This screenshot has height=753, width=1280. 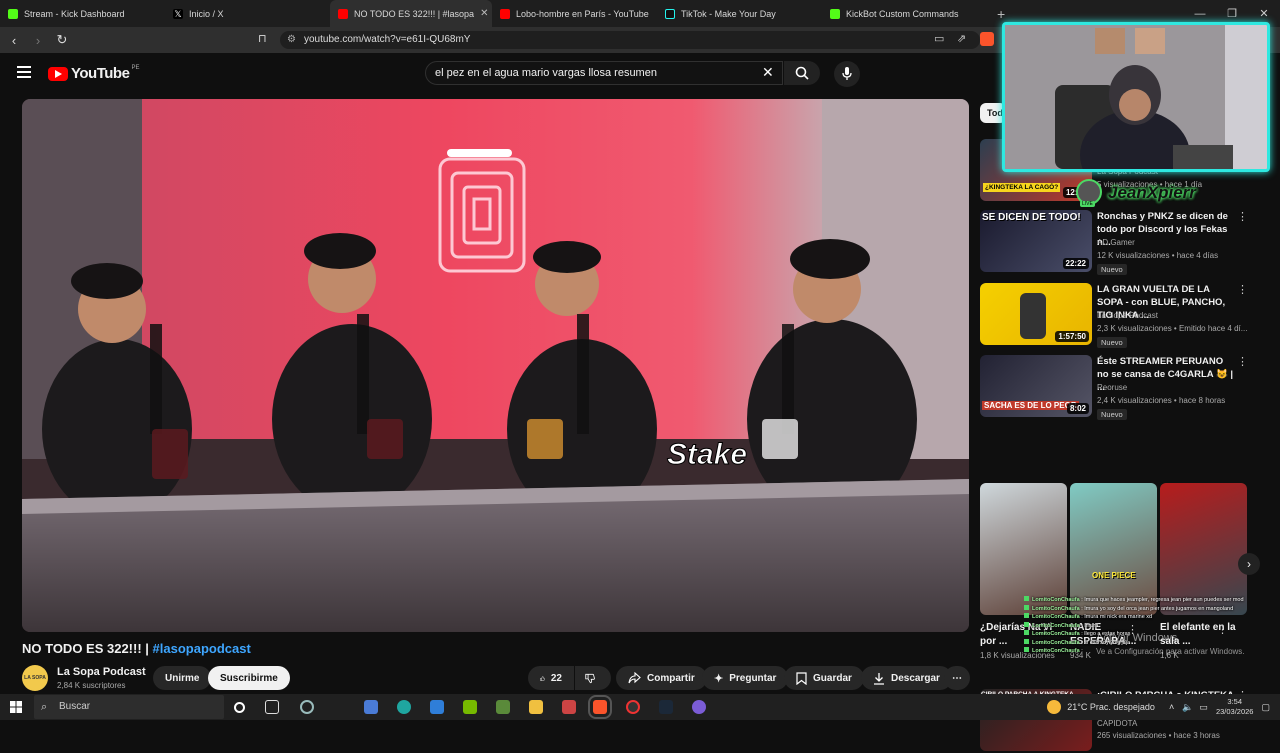 What do you see at coordinates (1200, 14) in the screenshot?
I see `minimize-icon: —` at bounding box center [1200, 14].